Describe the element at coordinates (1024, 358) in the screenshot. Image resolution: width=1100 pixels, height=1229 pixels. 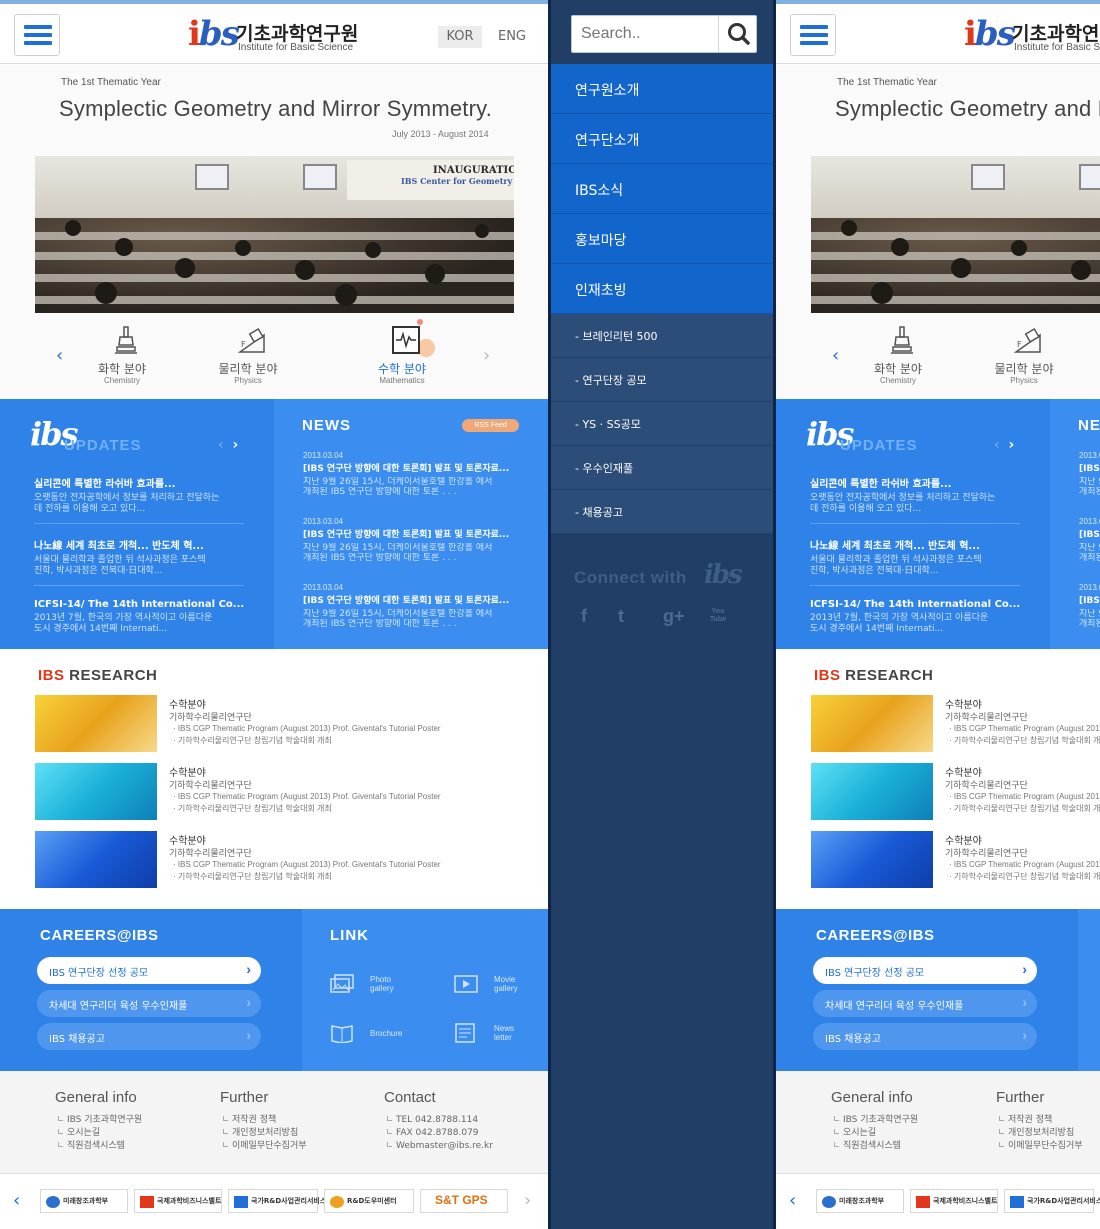
I see `category-physics: F 물리학 분야 Physics` at that location.